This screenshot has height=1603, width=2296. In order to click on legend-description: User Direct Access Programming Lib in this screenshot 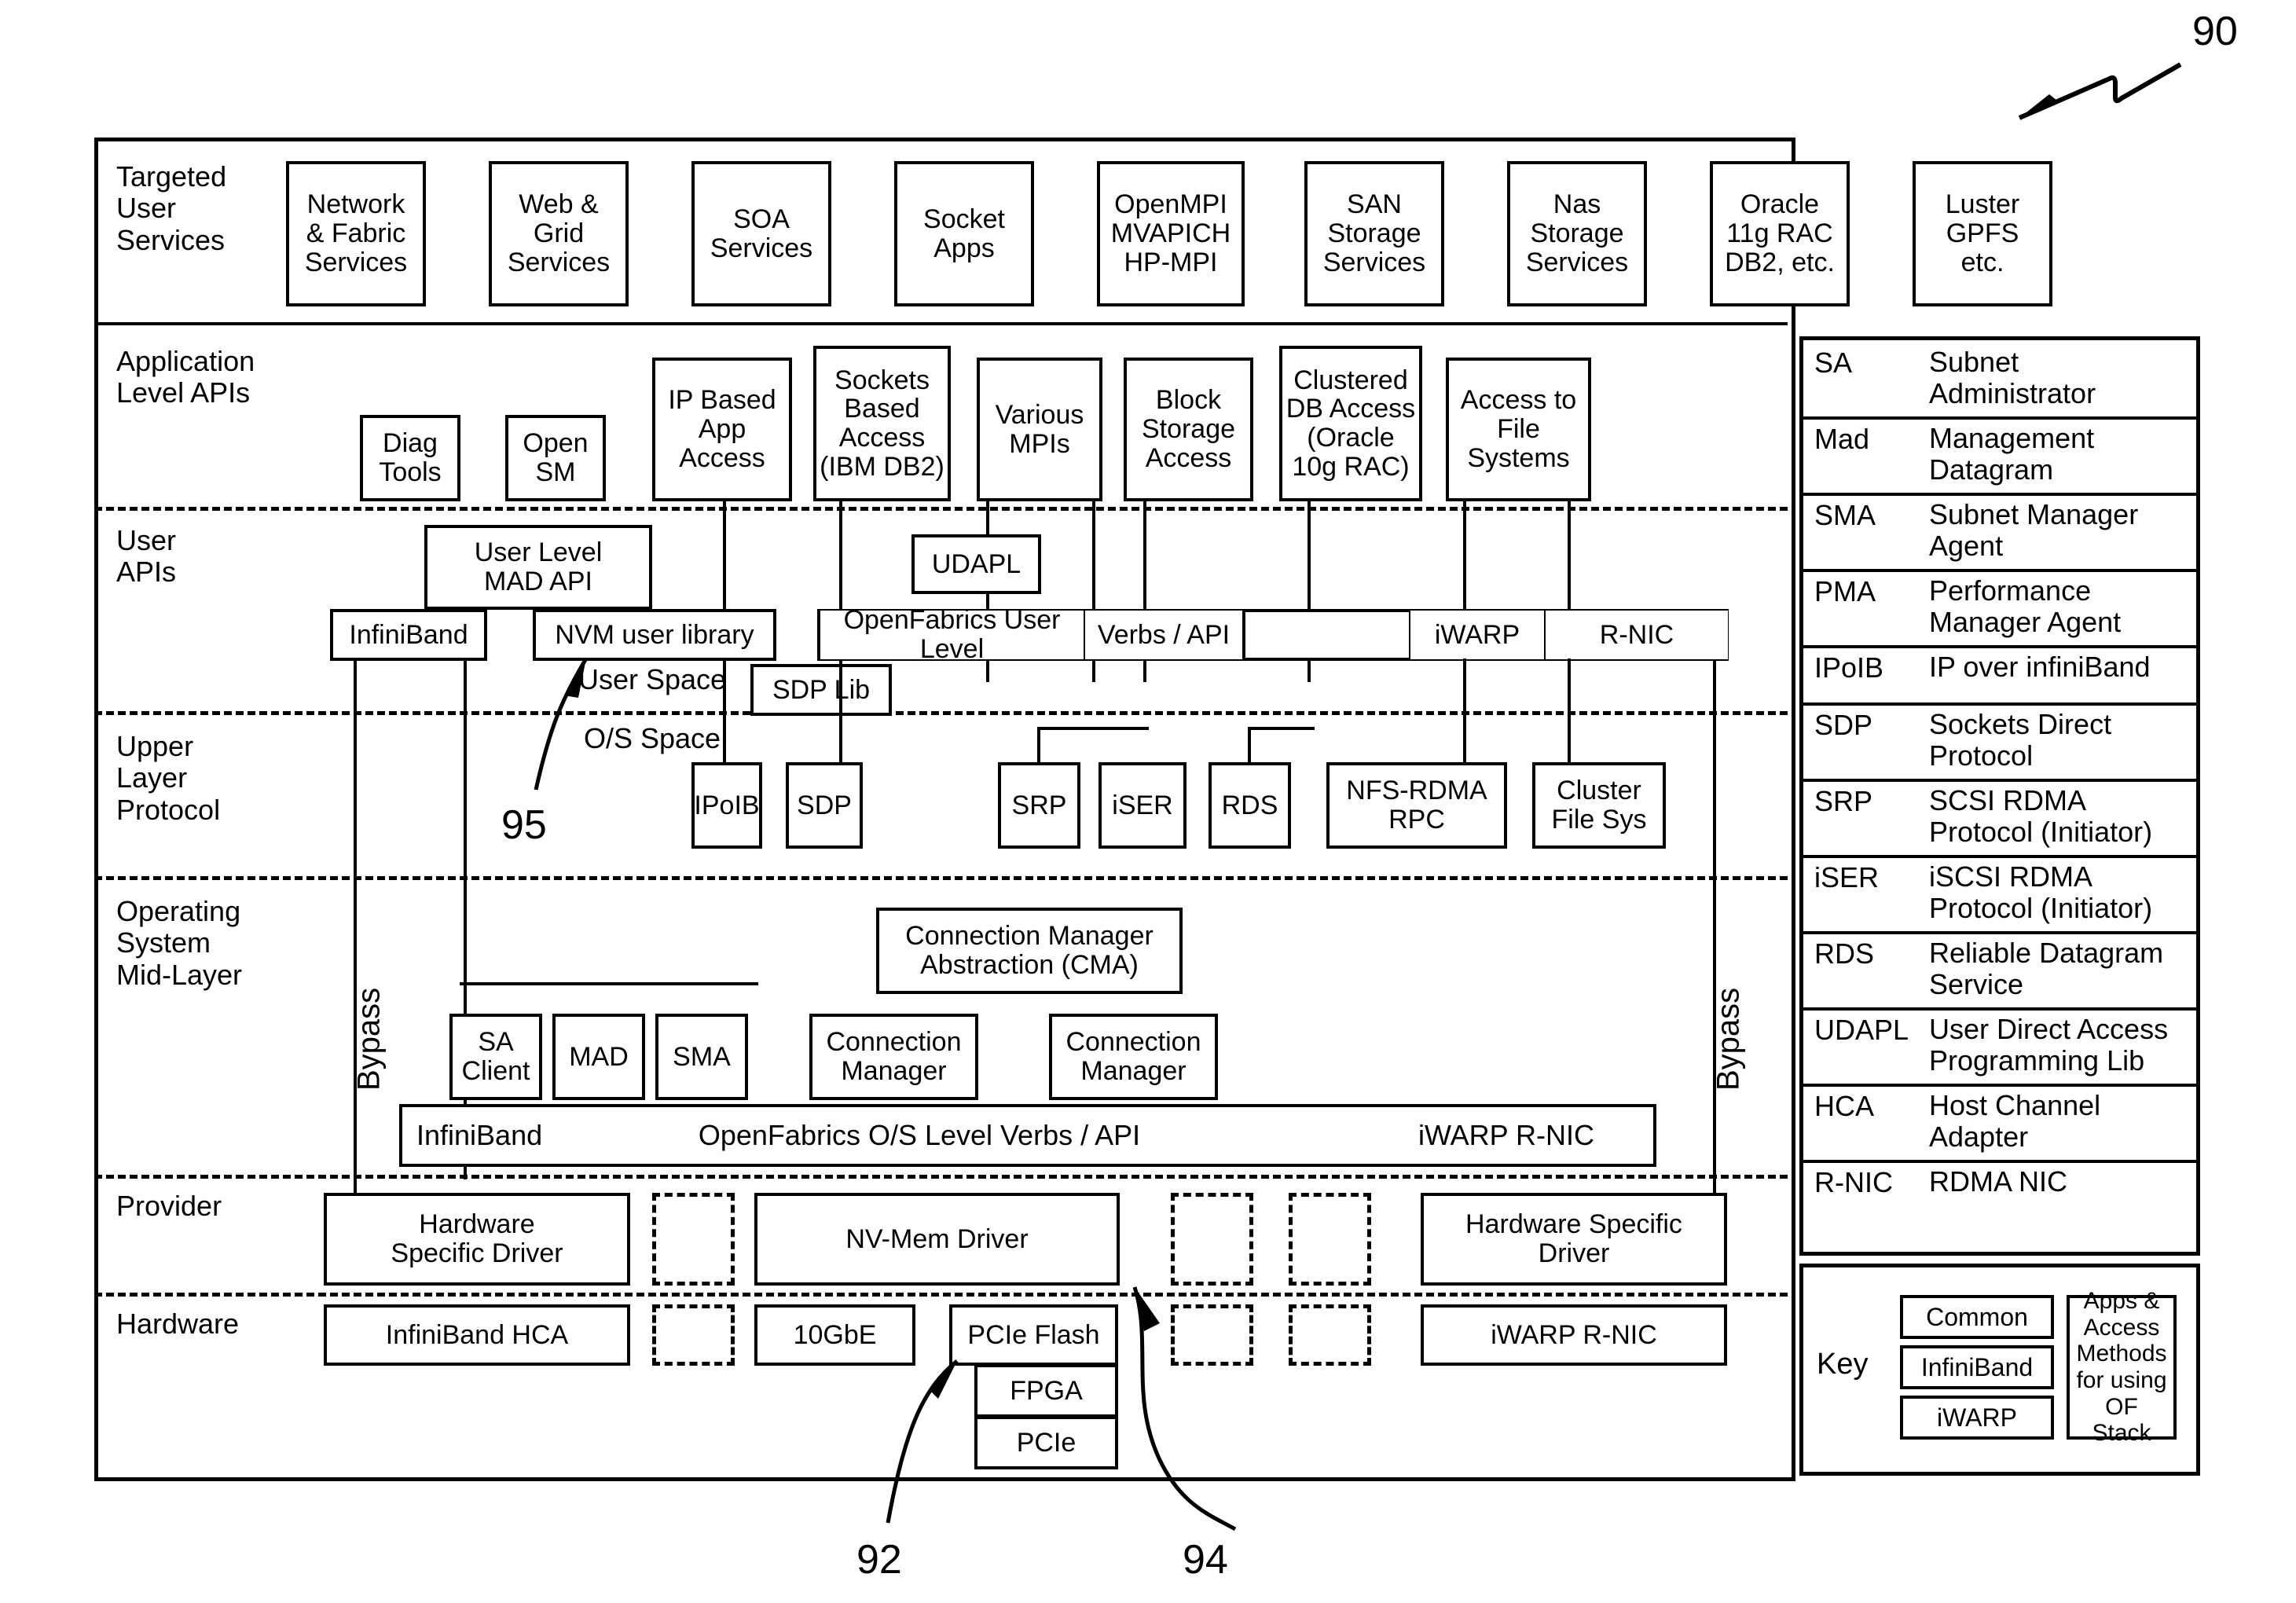, I will do `click(2049, 1045)`.